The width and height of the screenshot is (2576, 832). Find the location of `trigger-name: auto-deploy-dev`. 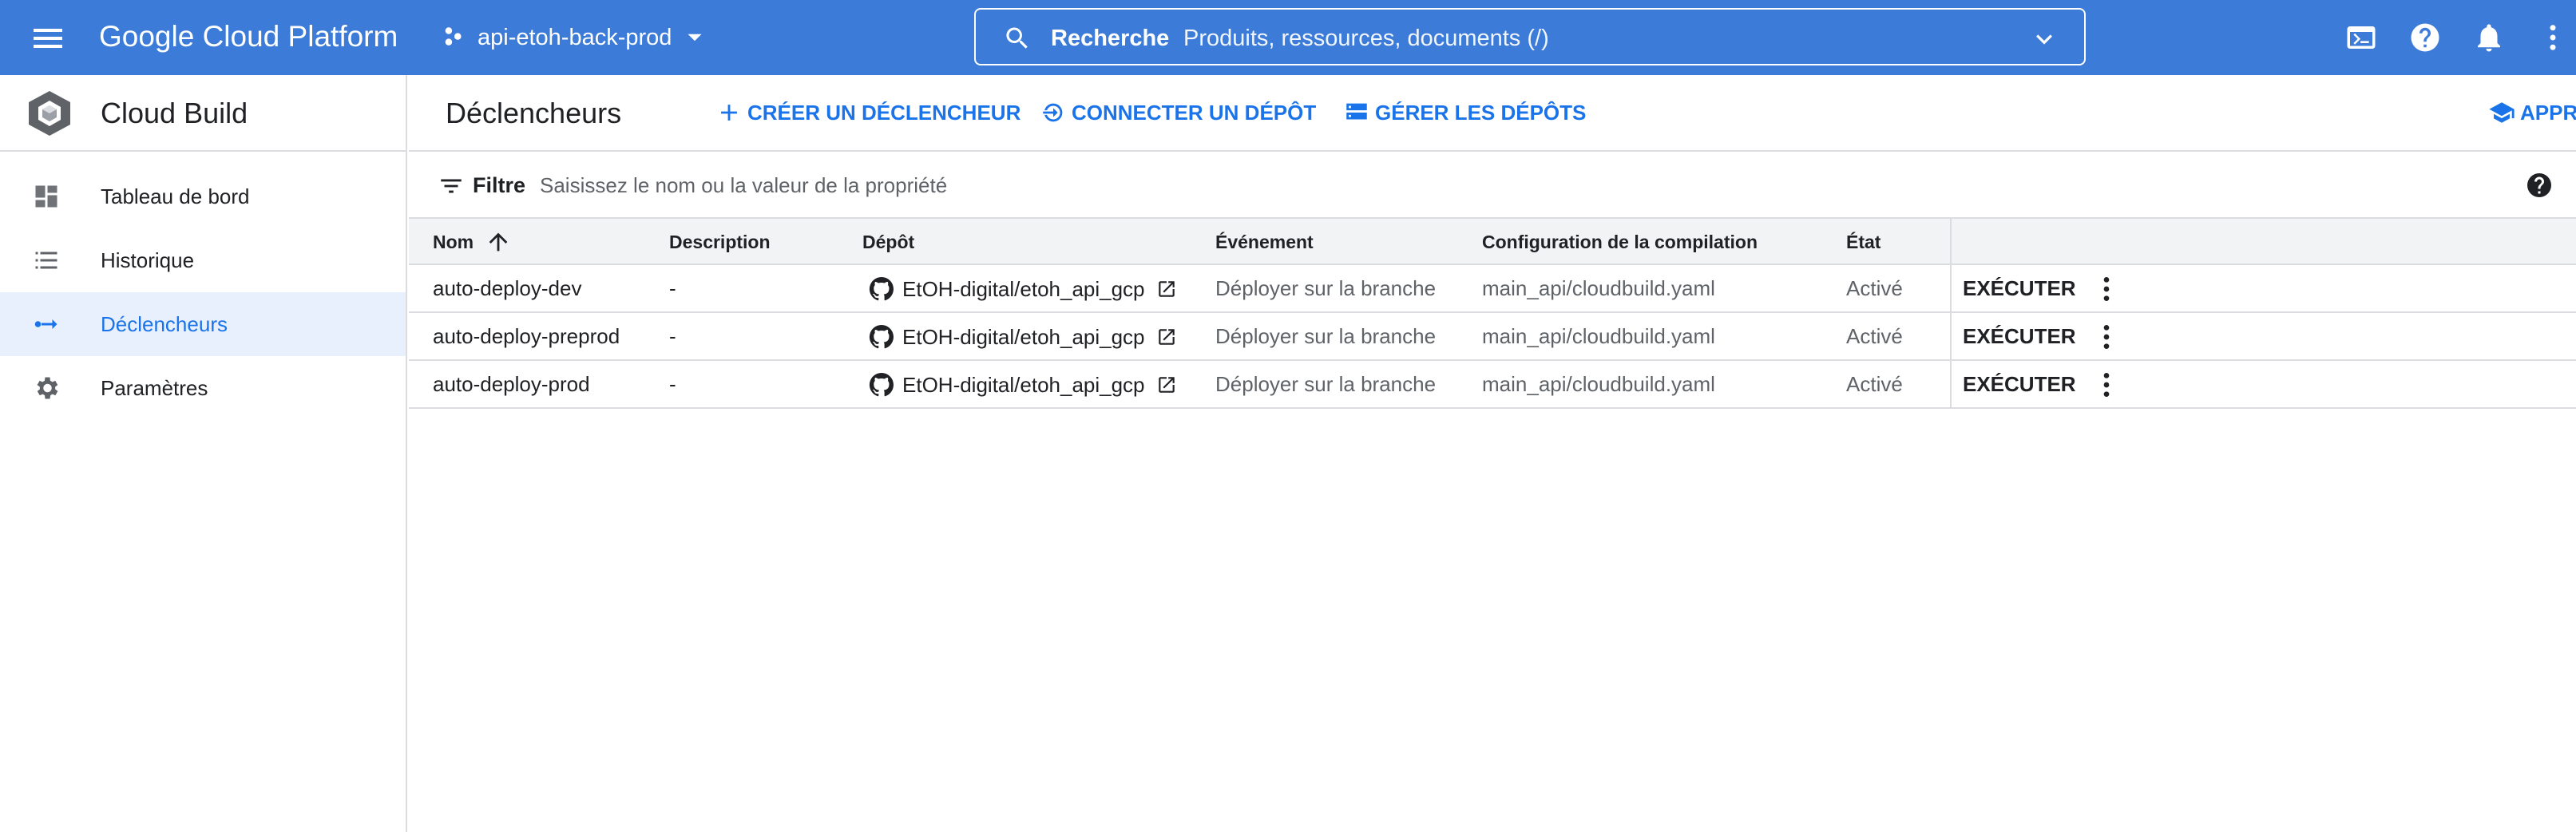

trigger-name: auto-deploy-dev is located at coordinates (507, 288).